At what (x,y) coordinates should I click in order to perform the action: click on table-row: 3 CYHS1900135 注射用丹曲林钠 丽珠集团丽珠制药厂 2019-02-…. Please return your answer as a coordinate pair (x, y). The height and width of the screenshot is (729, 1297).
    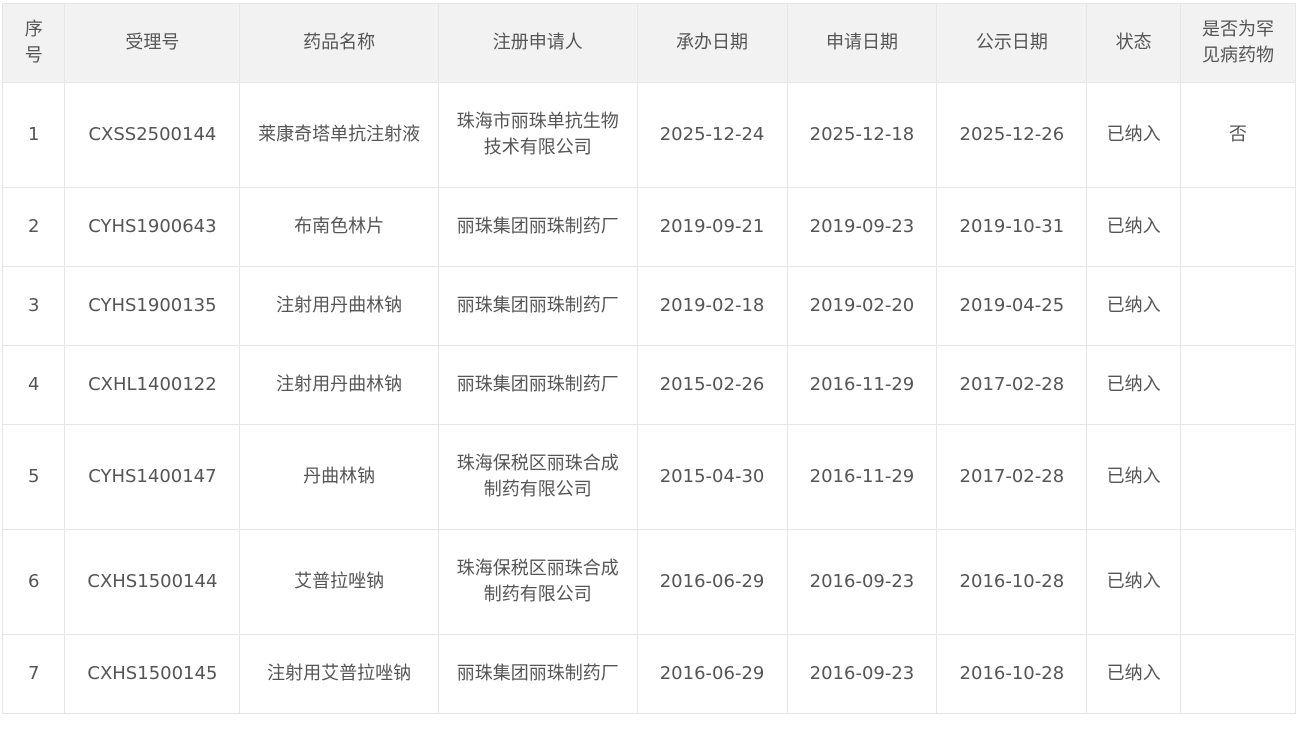
    Looking at the image, I should click on (648, 306).